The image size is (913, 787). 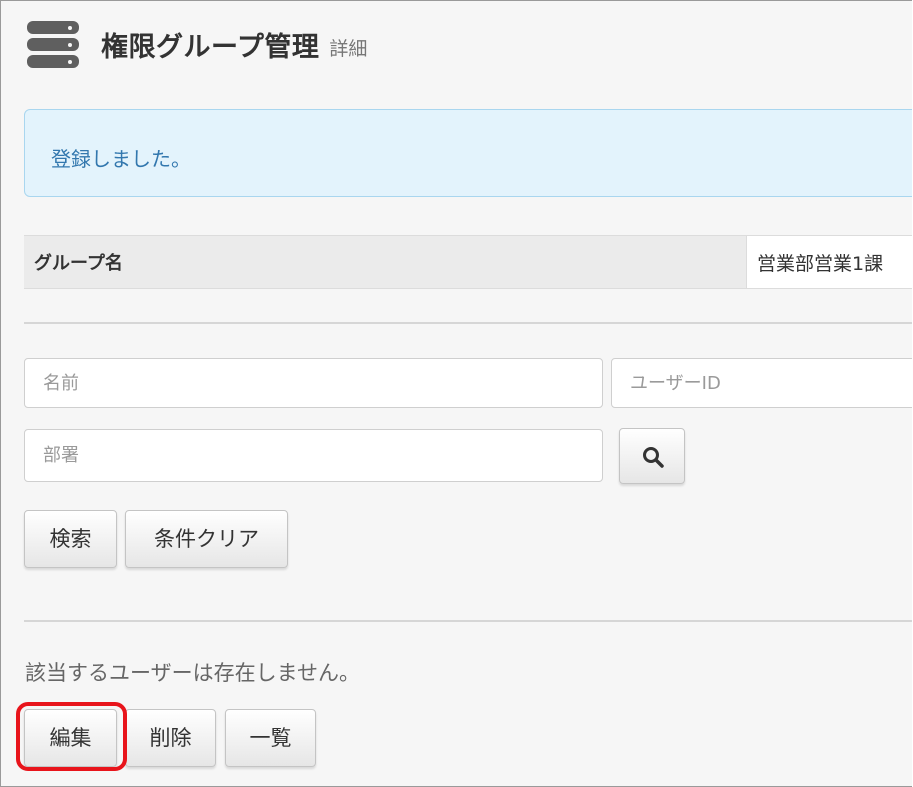 What do you see at coordinates (348, 48) in the screenshot?
I see `page-subtitle: 詳細` at bounding box center [348, 48].